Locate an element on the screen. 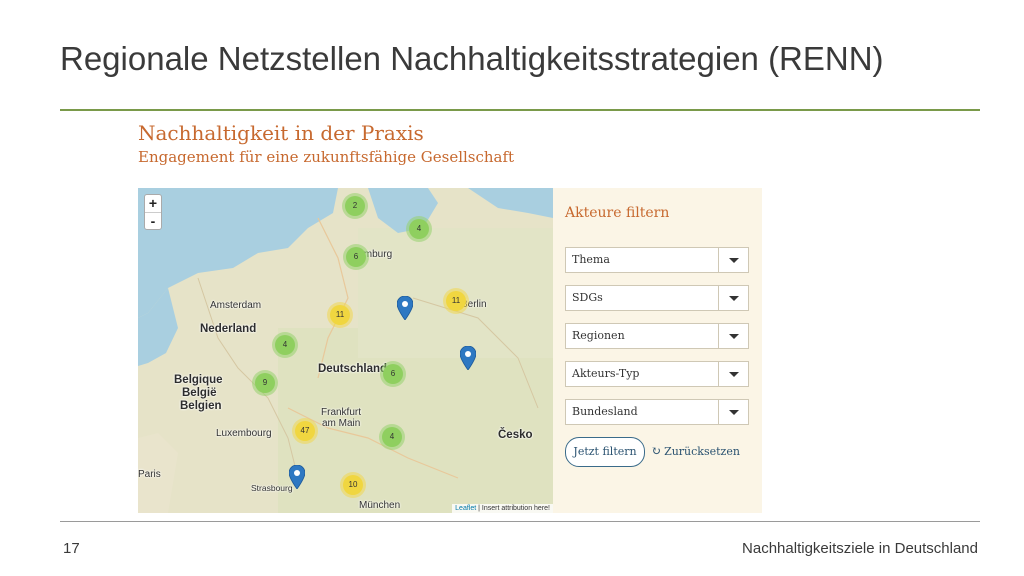  map-label-belgique: Belgique is located at coordinates (198, 380).